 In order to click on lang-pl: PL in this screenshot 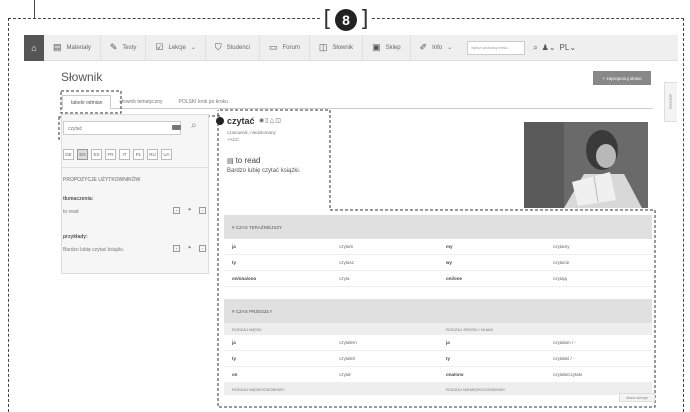, I will do `click(138, 154)`.